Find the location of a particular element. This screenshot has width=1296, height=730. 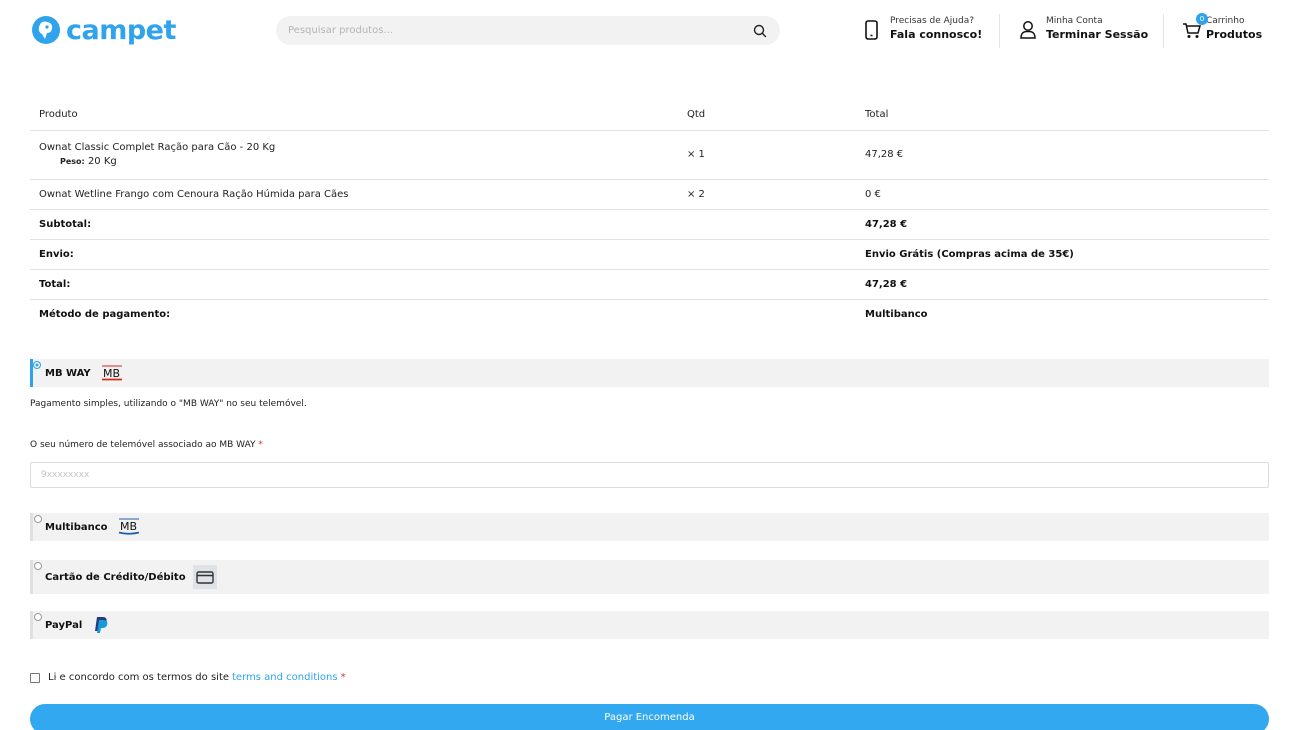

user-icon is located at coordinates (1028, 30).